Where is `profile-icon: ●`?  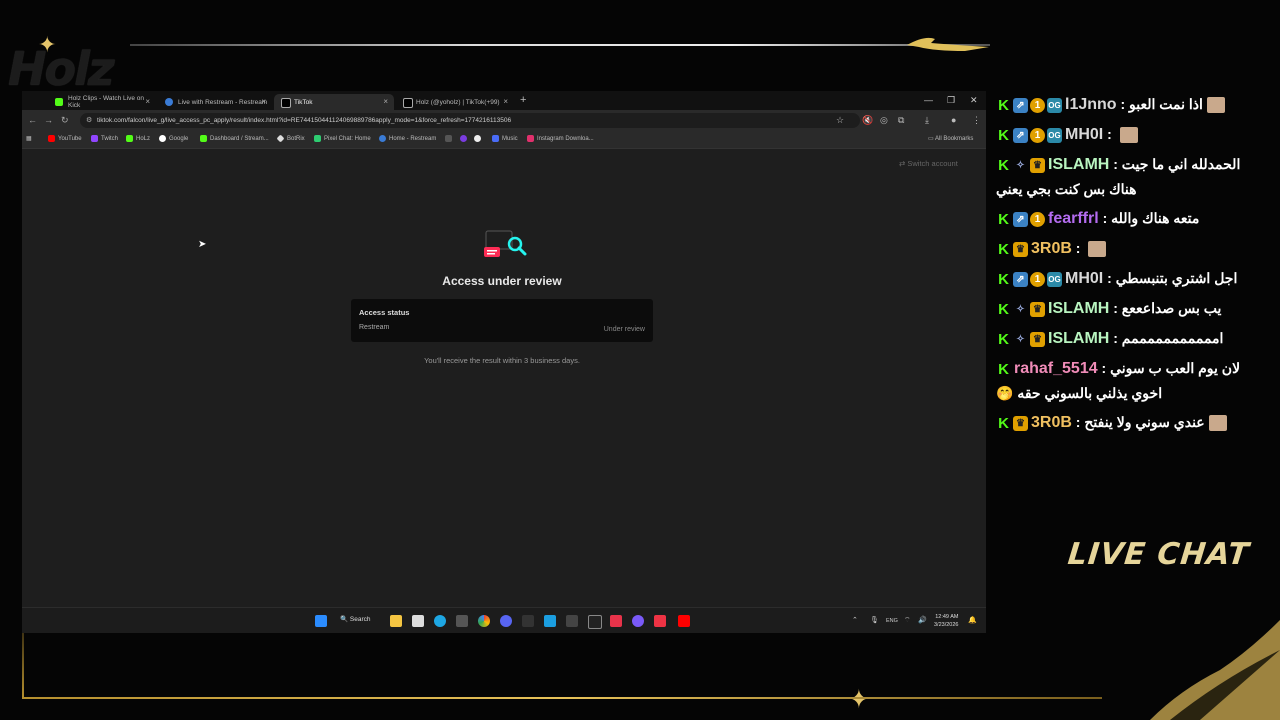 profile-icon: ● is located at coordinates (953, 120).